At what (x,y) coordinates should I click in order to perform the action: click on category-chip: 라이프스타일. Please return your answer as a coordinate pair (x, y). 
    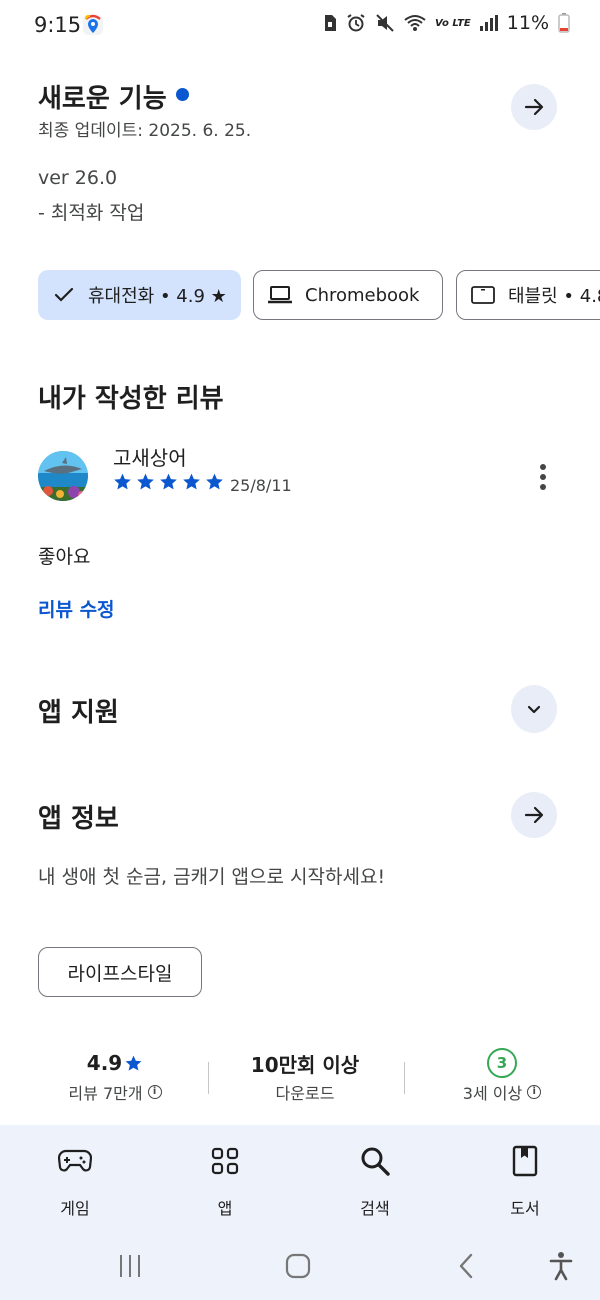
    Looking at the image, I should click on (120, 972).